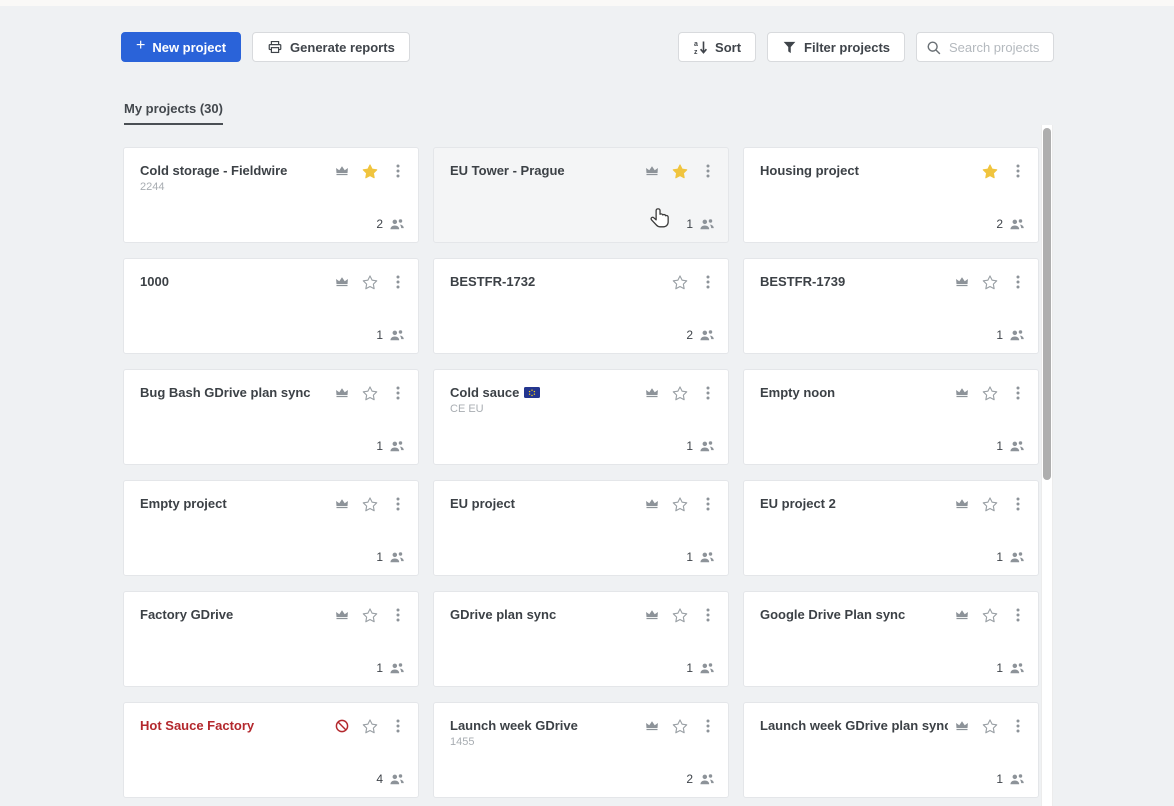 This screenshot has height=806, width=1174. What do you see at coordinates (271, 750) in the screenshot?
I see `project-card: Hot Sauce Factory 4` at bounding box center [271, 750].